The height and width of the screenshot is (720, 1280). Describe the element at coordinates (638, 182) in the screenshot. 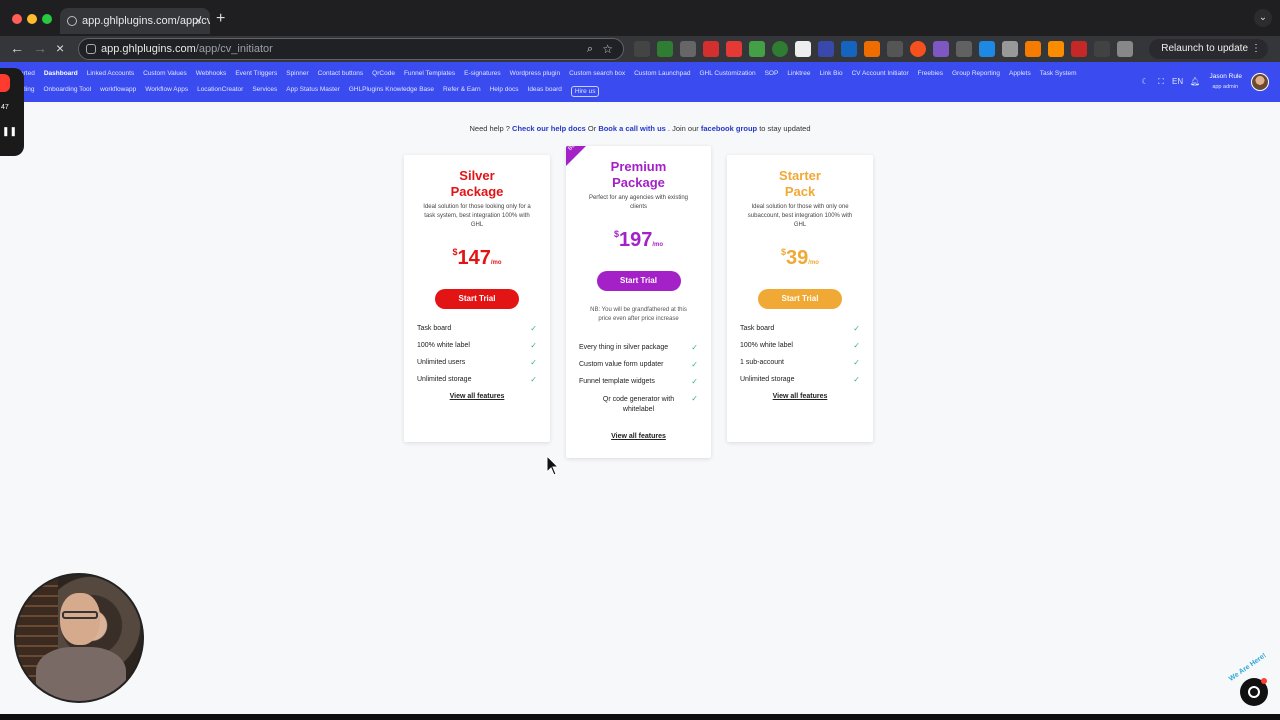

I see `plan-title-line2: Package` at that location.